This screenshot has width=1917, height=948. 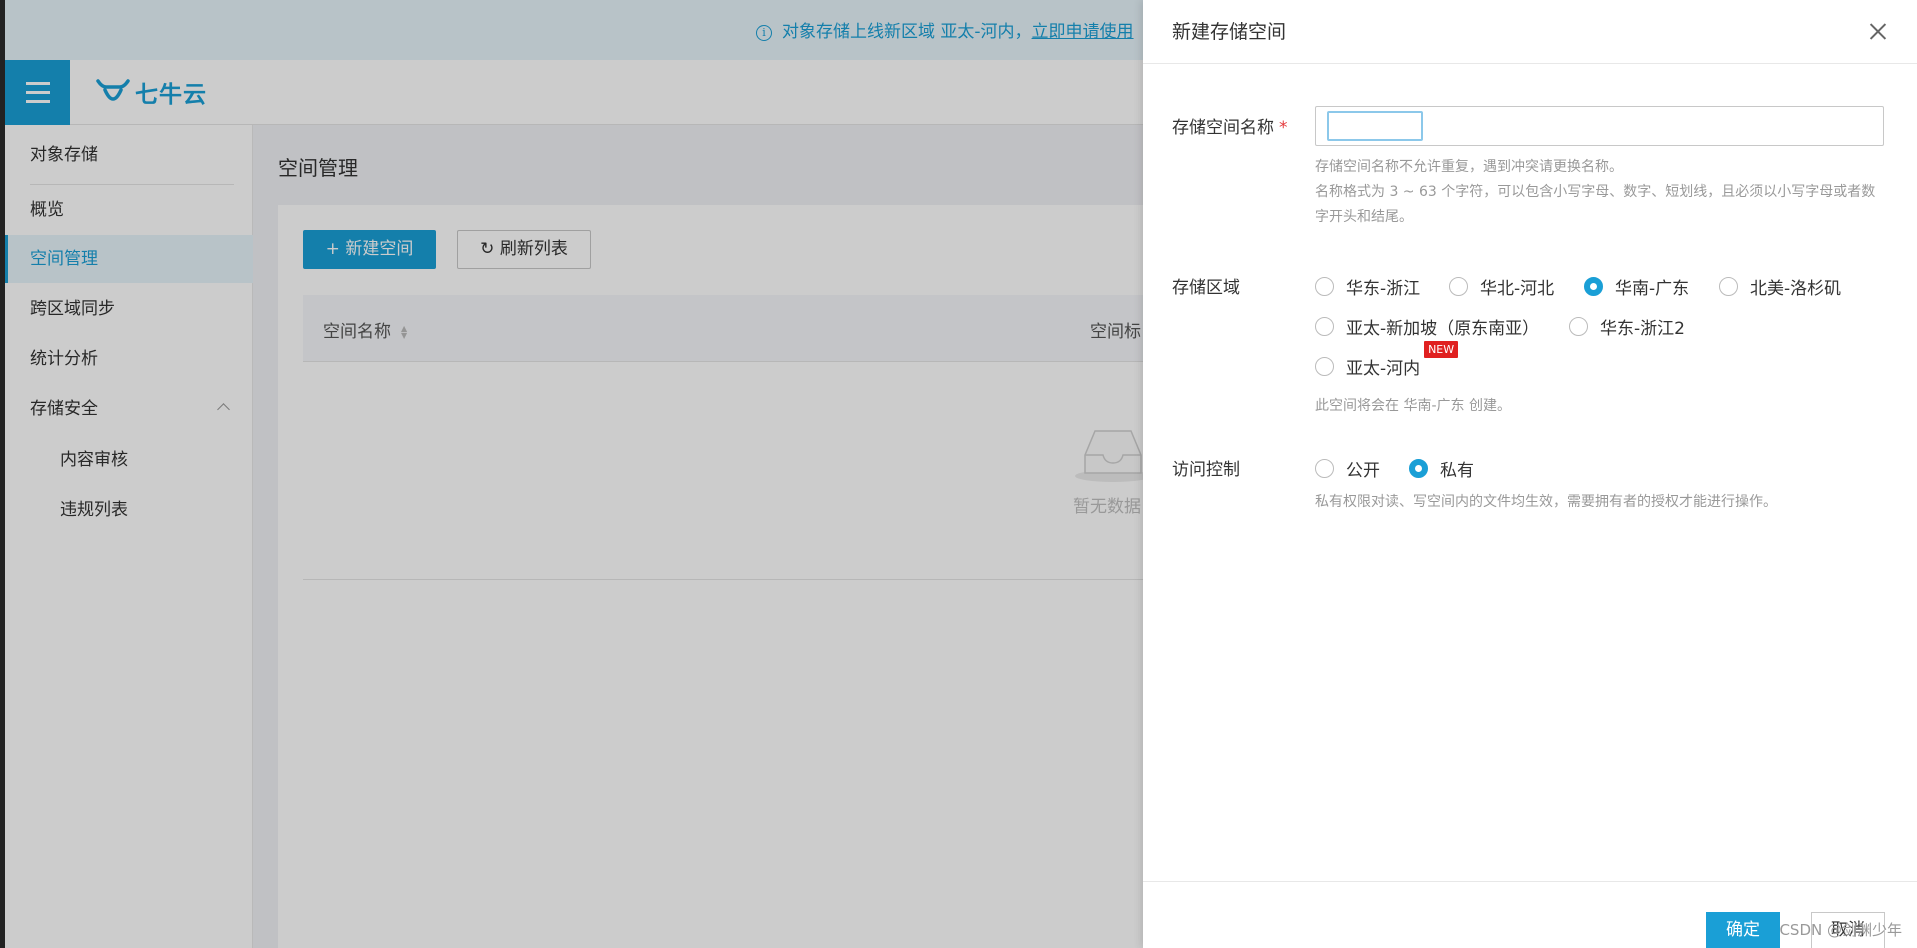 What do you see at coordinates (1427, 326) in the screenshot?
I see `region-radio-ap-singapore: 亚太-新加坡（原东南亚）` at bounding box center [1427, 326].